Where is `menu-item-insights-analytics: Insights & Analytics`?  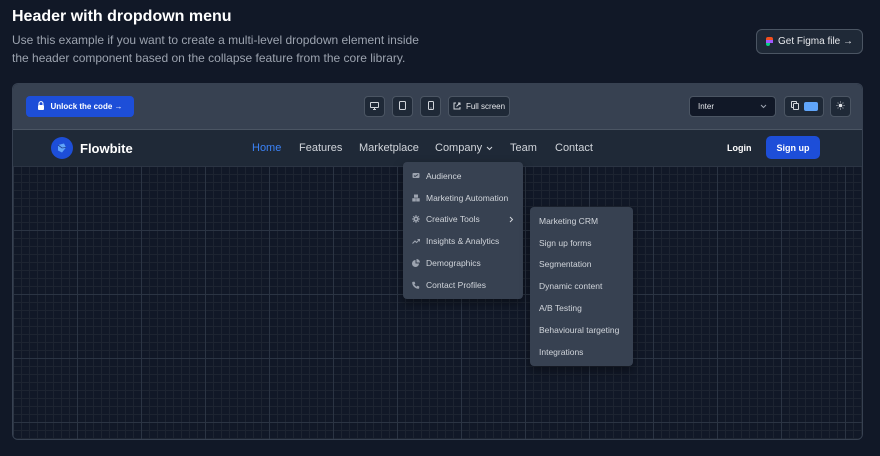
menu-item-insights-analytics: Insights & Analytics is located at coordinates (463, 241).